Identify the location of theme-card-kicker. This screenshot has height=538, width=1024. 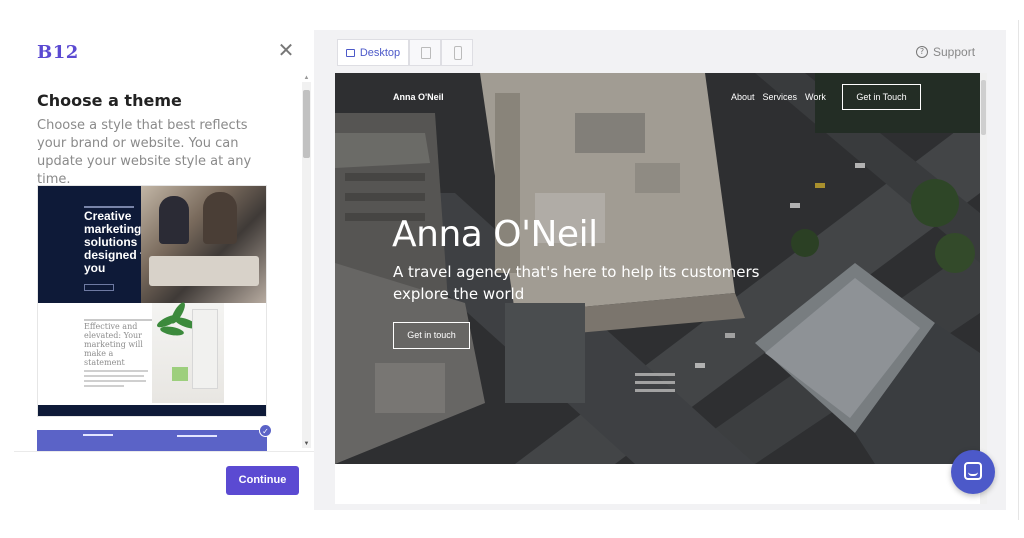
(109, 207).